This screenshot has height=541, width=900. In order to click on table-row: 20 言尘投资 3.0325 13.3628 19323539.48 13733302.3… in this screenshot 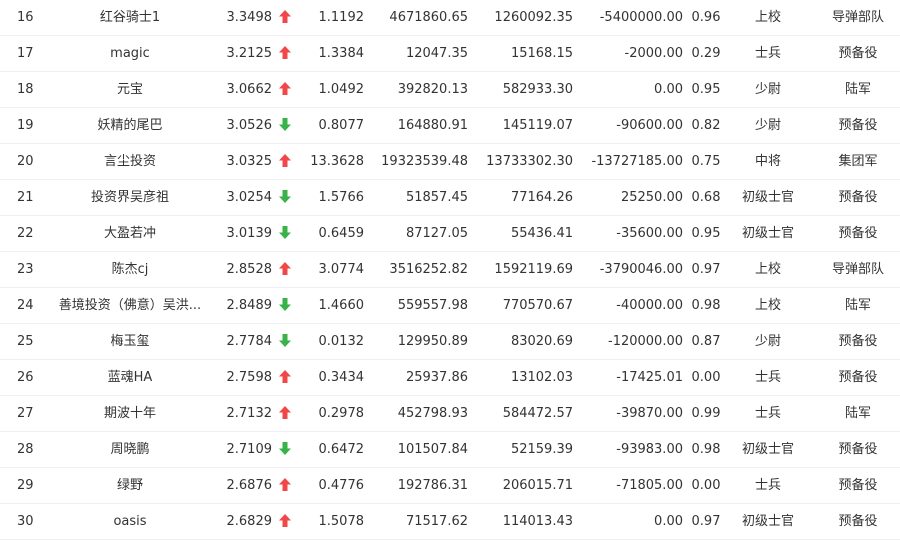, I will do `click(450, 162)`.